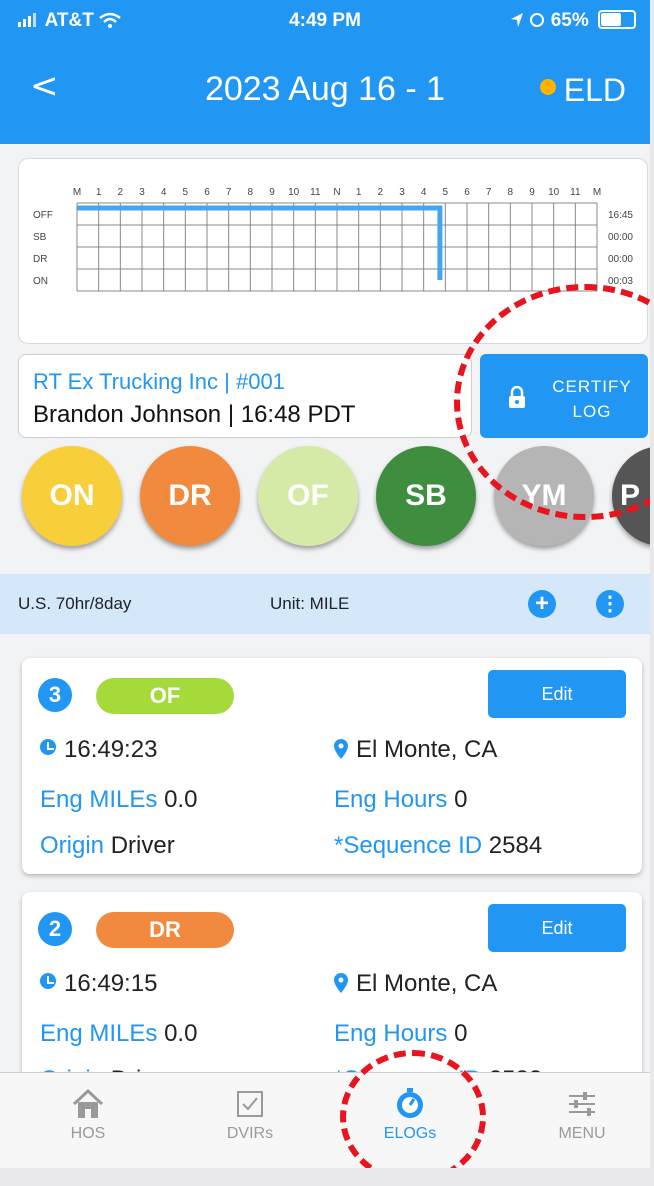 The width and height of the screenshot is (654, 1186). What do you see at coordinates (438, 845) in the screenshot?
I see `sequence-id: *Sequence ID 2584` at bounding box center [438, 845].